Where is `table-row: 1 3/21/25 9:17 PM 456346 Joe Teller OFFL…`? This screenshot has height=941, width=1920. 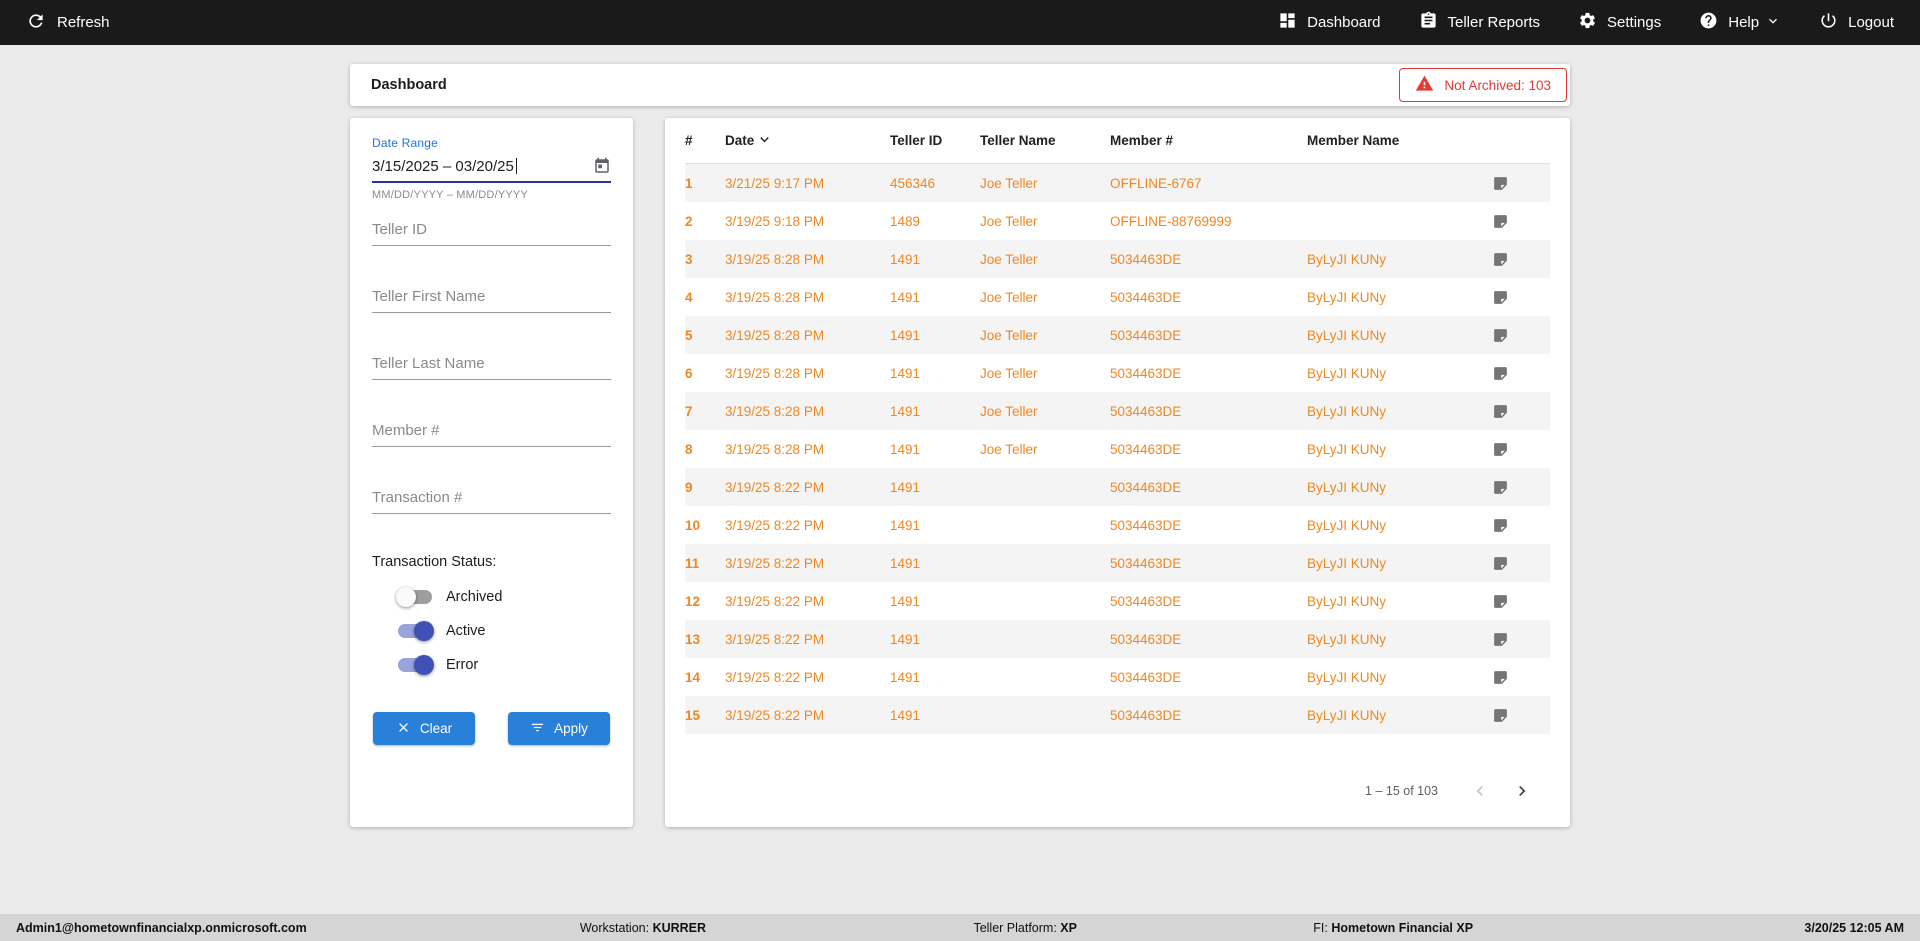 table-row: 1 3/21/25 9:17 PM 456346 Joe Teller OFFL… is located at coordinates (1117, 183).